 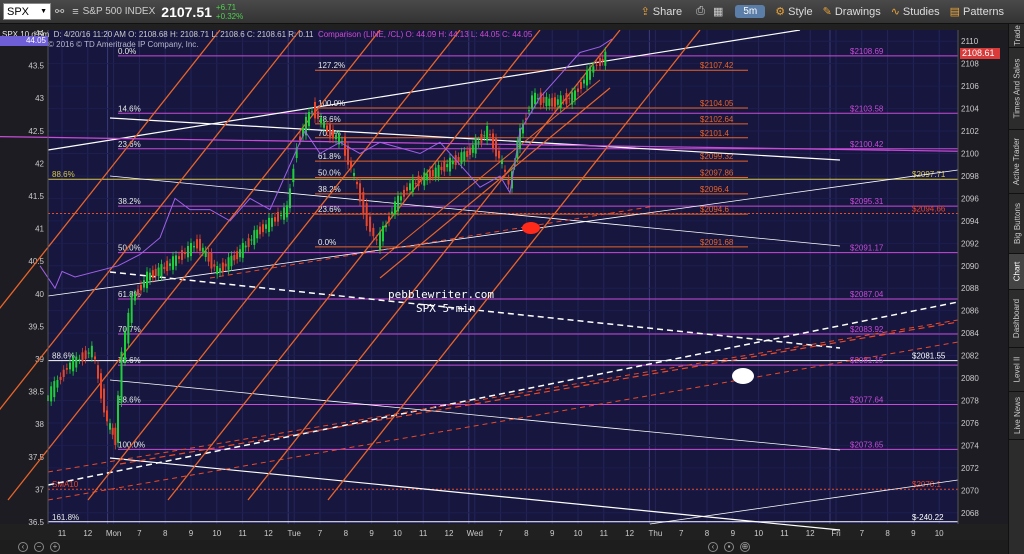 I want to click on left-y-tick-label: 39.5, so click(x=36, y=326).